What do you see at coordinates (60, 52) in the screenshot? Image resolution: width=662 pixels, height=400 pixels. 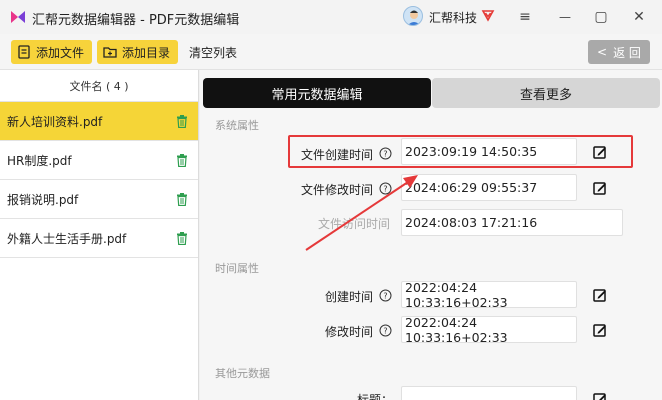 I see `add-file-label: 添加文件` at bounding box center [60, 52].